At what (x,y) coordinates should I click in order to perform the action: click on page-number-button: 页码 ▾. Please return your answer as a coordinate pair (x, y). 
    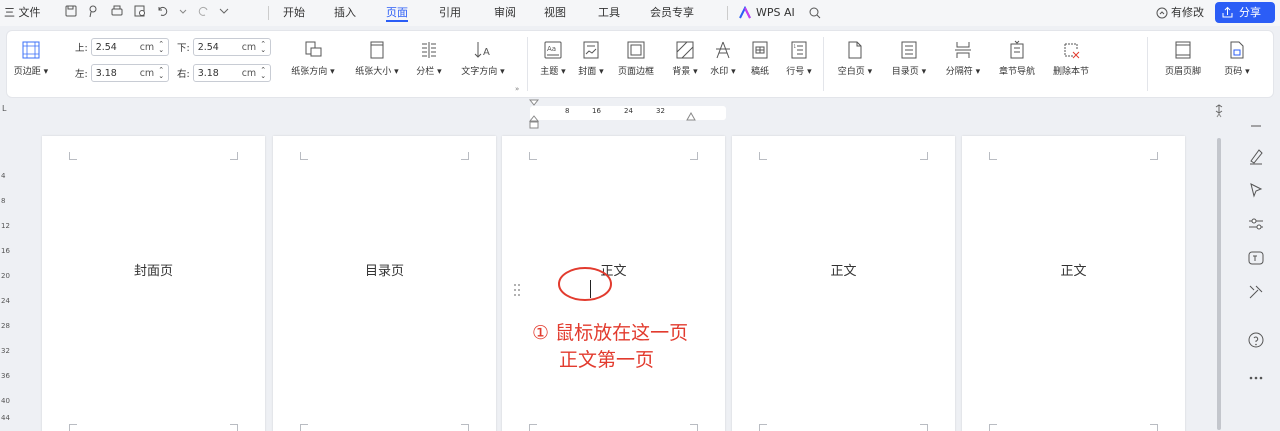
    Looking at the image, I should click on (1237, 58).